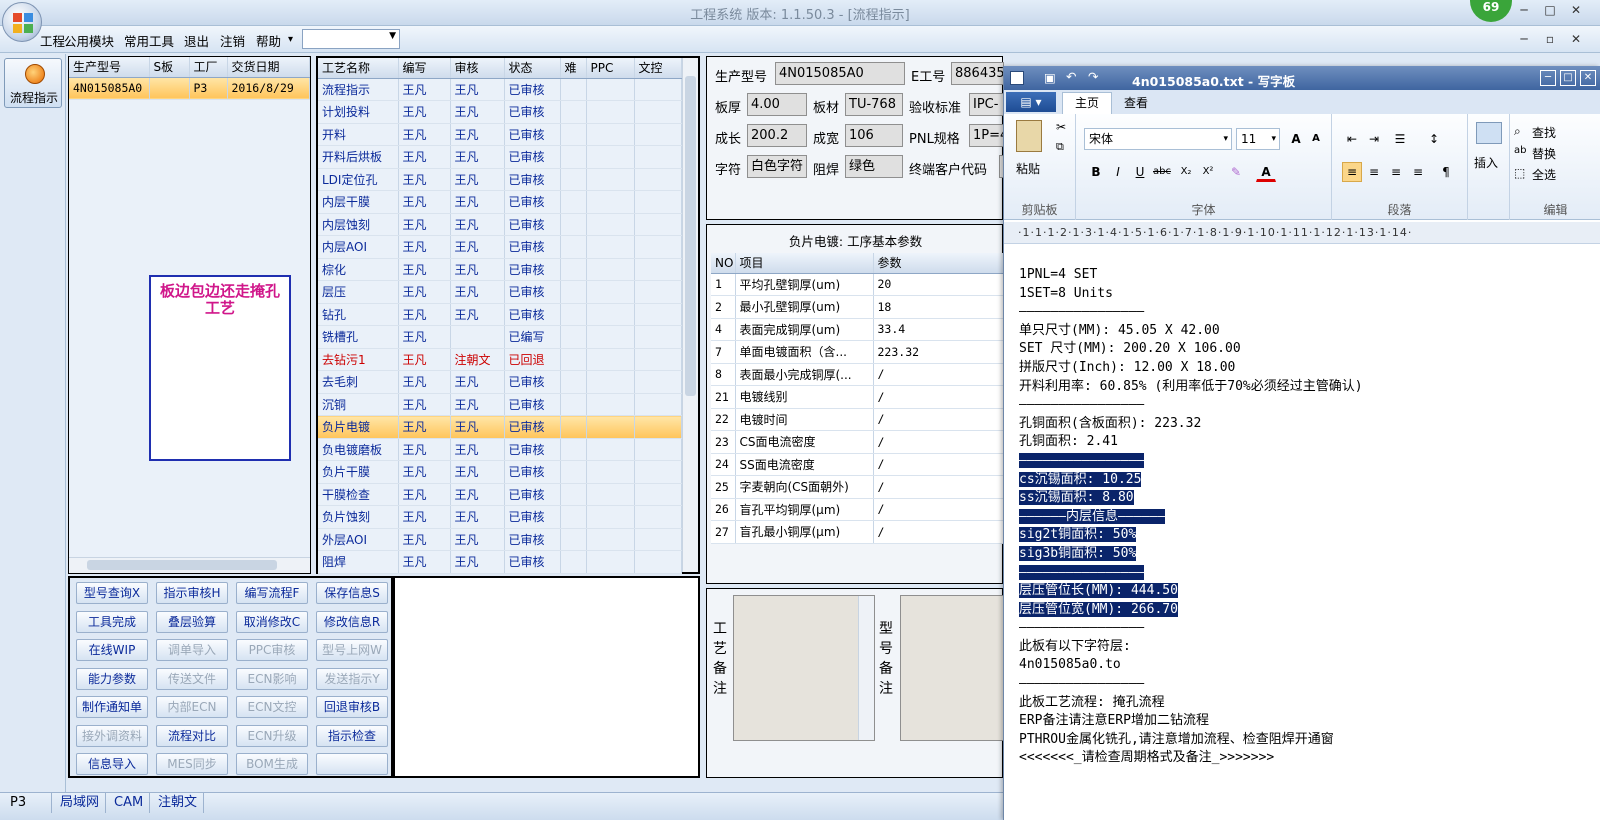  Describe the element at coordinates (1544, 174) in the screenshot. I see `select-all-button: 全选` at that location.